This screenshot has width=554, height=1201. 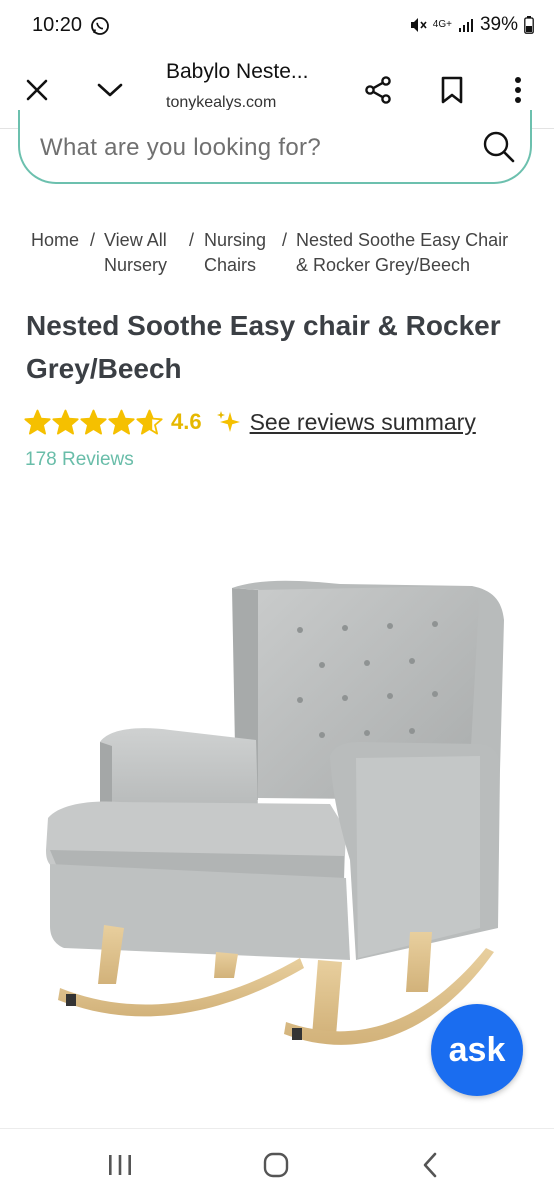 I want to click on sparkle-icon, so click(x=228, y=421).